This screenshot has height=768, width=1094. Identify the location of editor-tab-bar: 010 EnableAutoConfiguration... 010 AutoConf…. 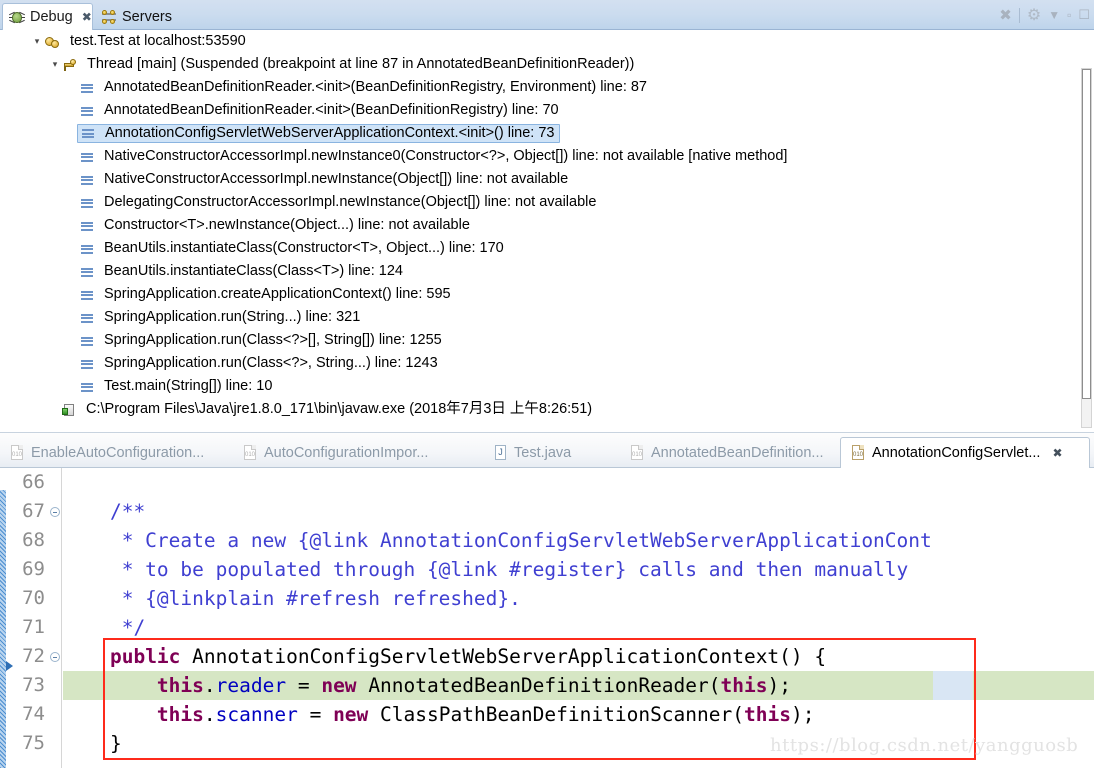
(547, 450).